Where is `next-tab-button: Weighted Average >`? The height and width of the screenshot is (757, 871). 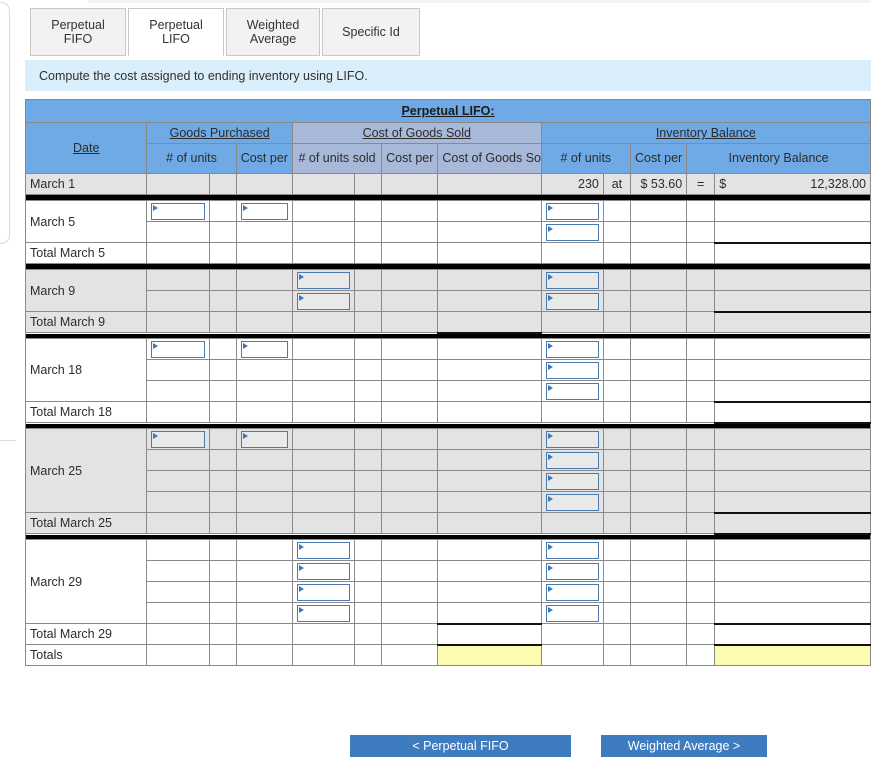
next-tab-button: Weighted Average > is located at coordinates (684, 746).